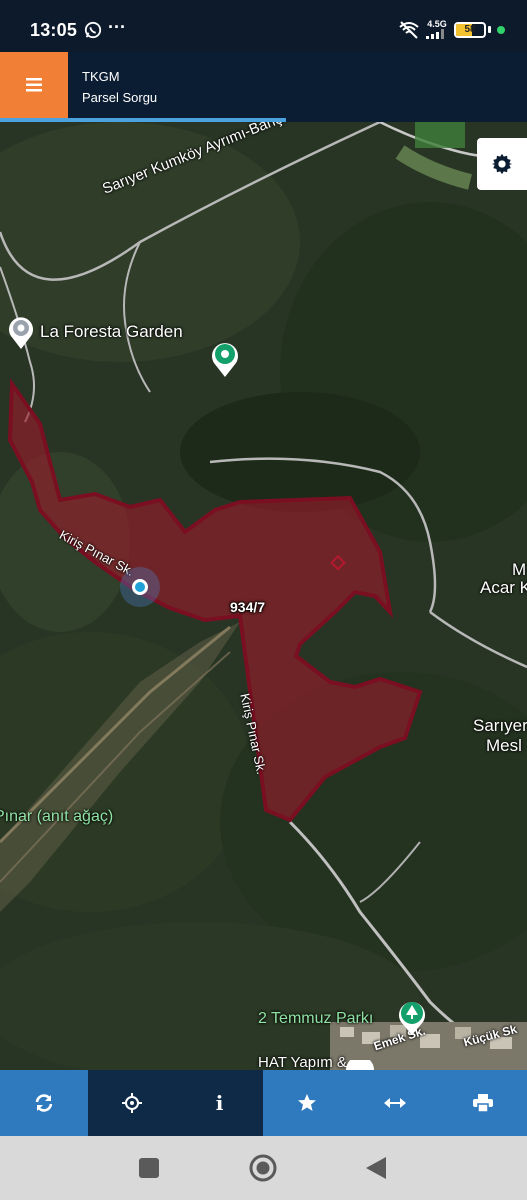 The height and width of the screenshot is (1200, 527). I want to click on star-icon, so click(307, 1102).